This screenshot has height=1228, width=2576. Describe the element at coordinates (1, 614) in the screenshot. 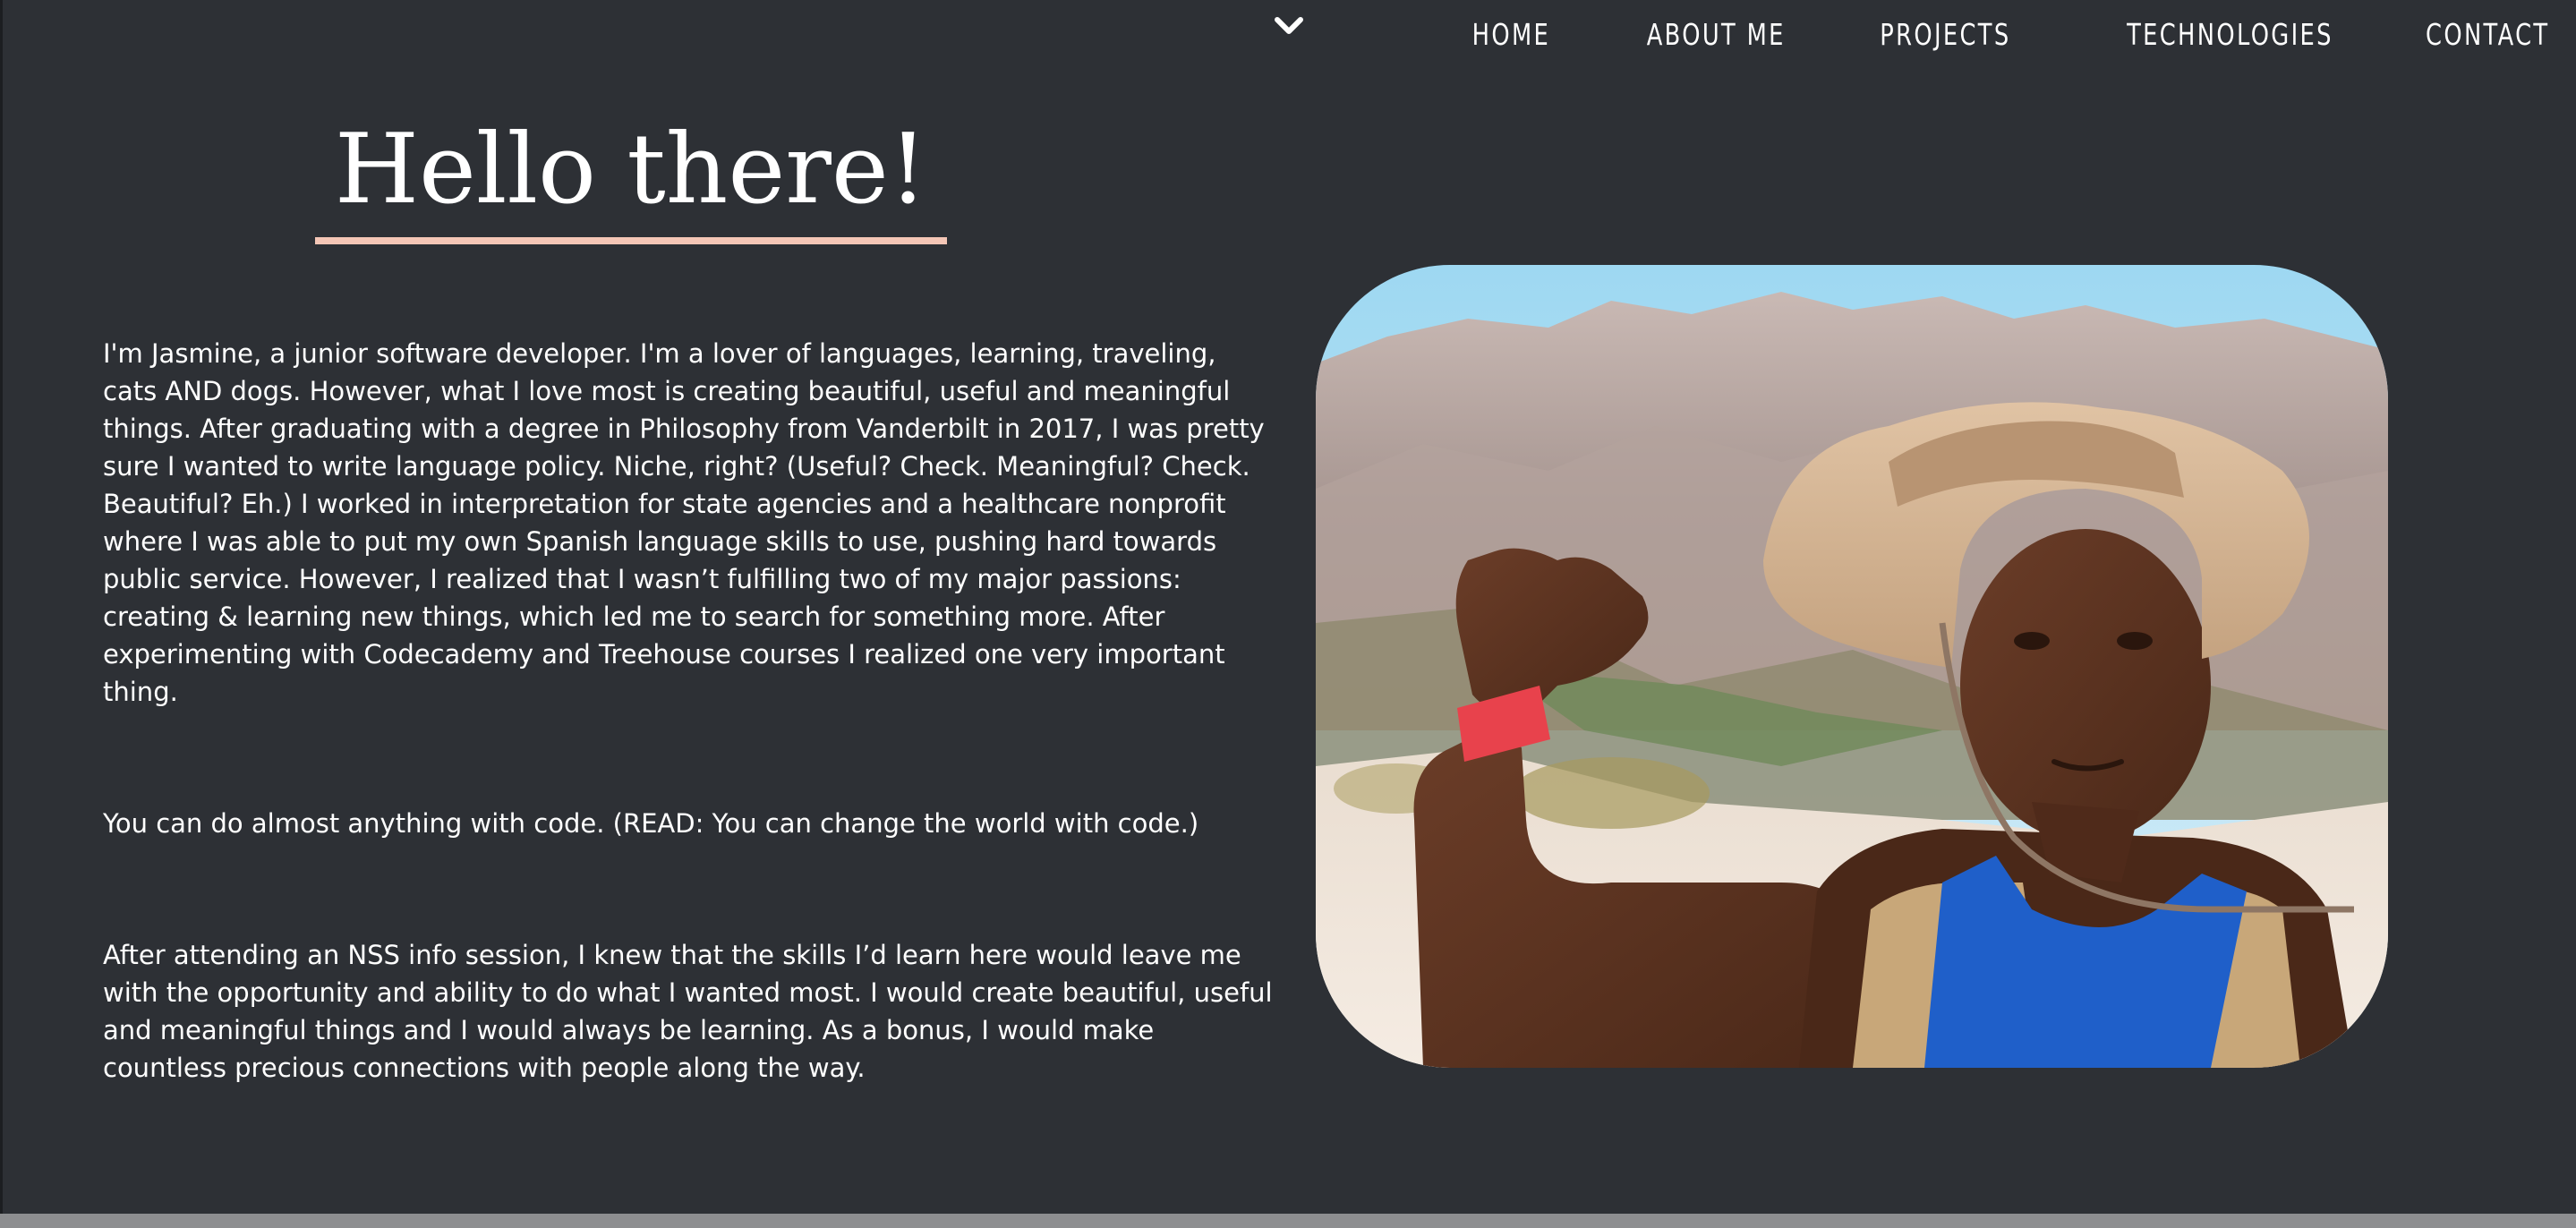

I see `page-edge` at that location.